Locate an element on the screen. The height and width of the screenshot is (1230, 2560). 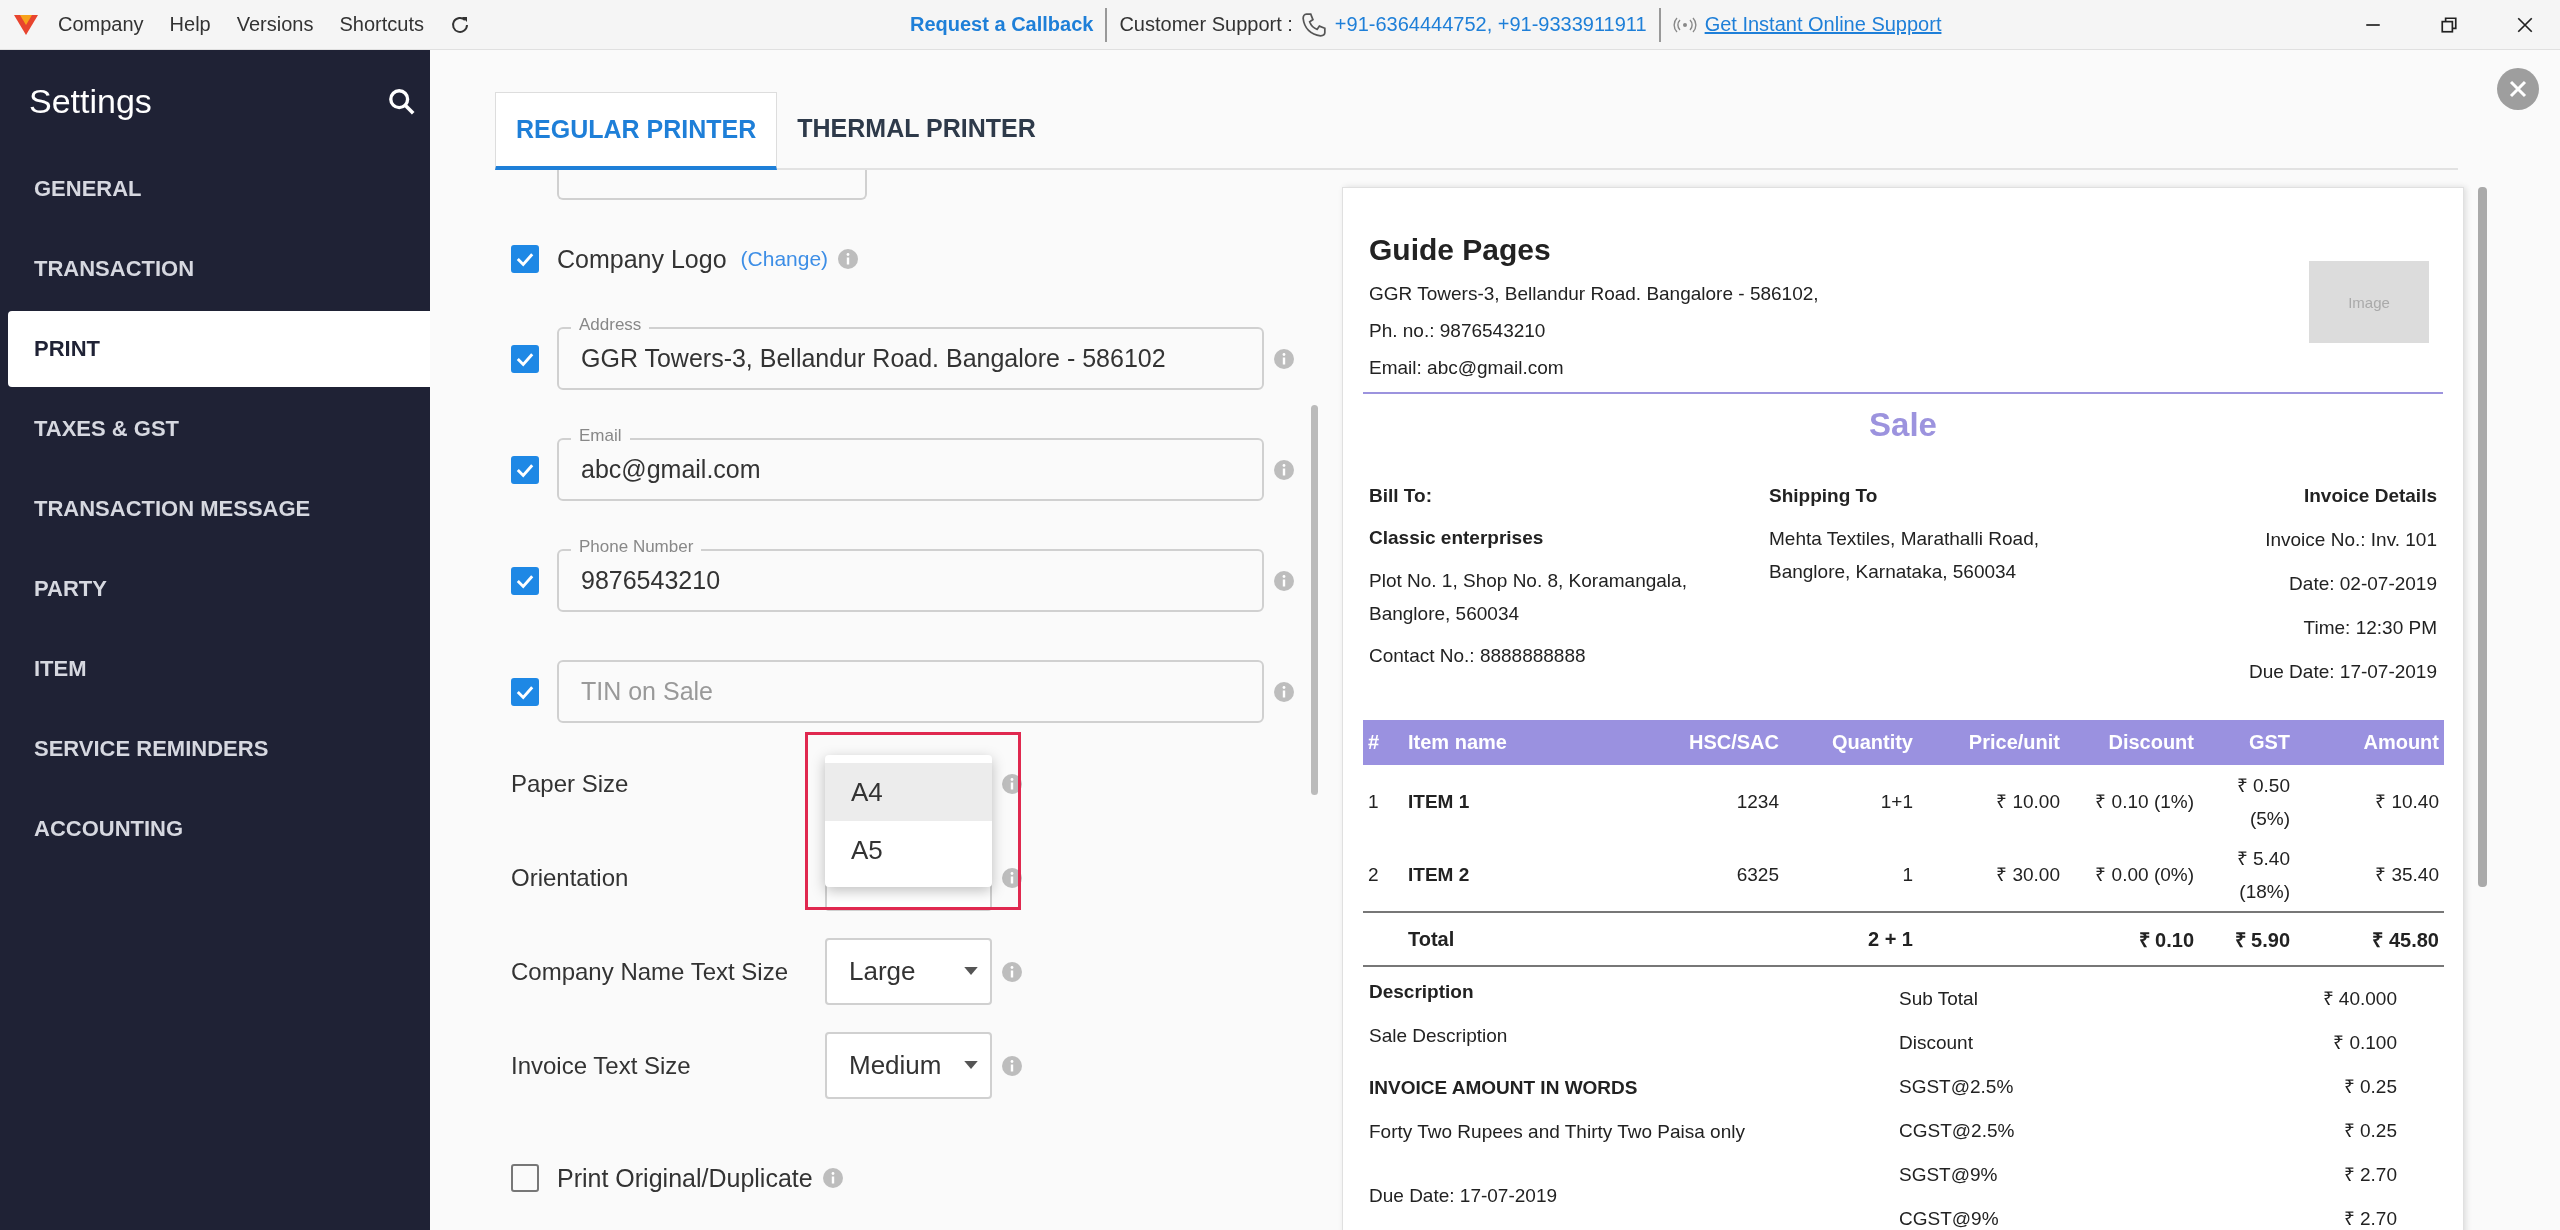
summary-label: Sub Total is located at coordinates (1938, 999).